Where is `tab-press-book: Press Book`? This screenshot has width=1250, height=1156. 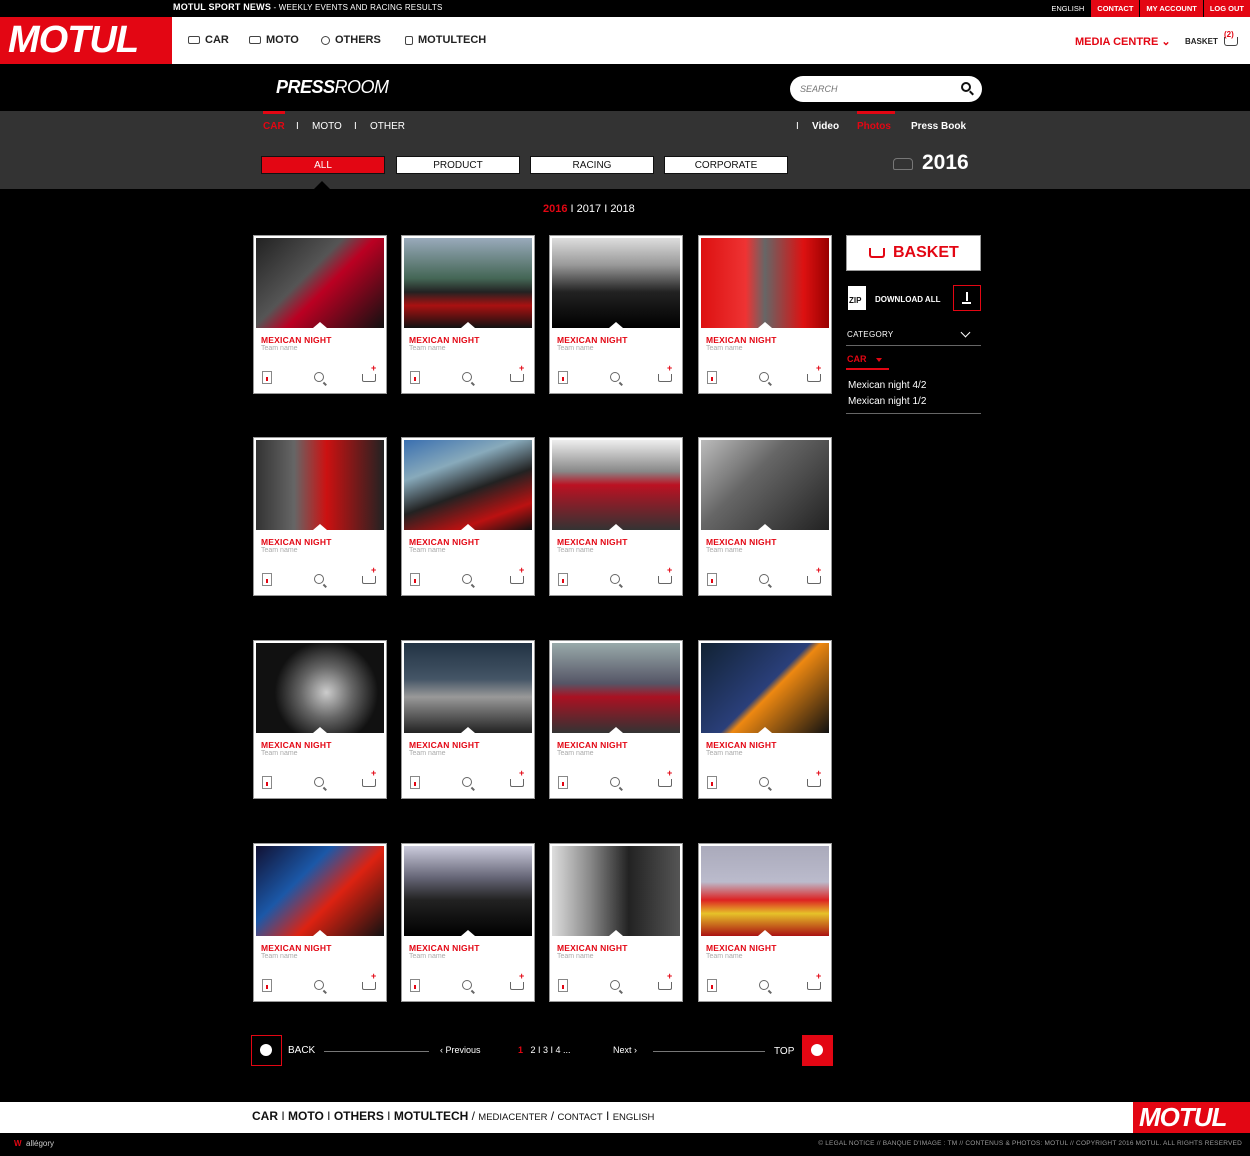
tab-press-book: Press Book is located at coordinates (938, 126).